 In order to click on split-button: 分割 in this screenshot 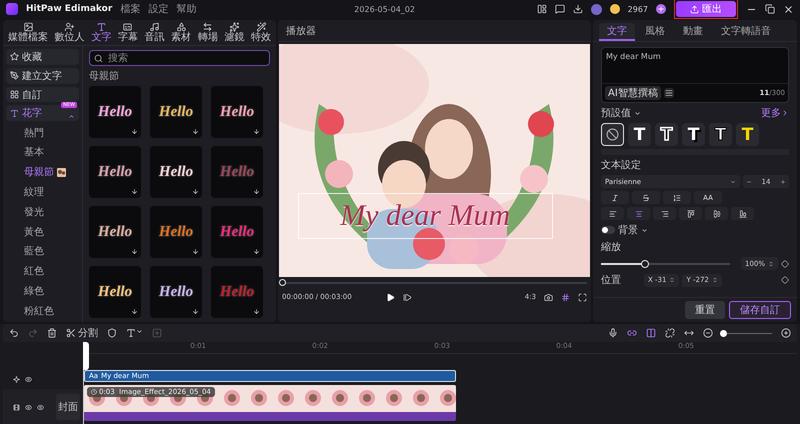, I will do `click(82, 333)`.